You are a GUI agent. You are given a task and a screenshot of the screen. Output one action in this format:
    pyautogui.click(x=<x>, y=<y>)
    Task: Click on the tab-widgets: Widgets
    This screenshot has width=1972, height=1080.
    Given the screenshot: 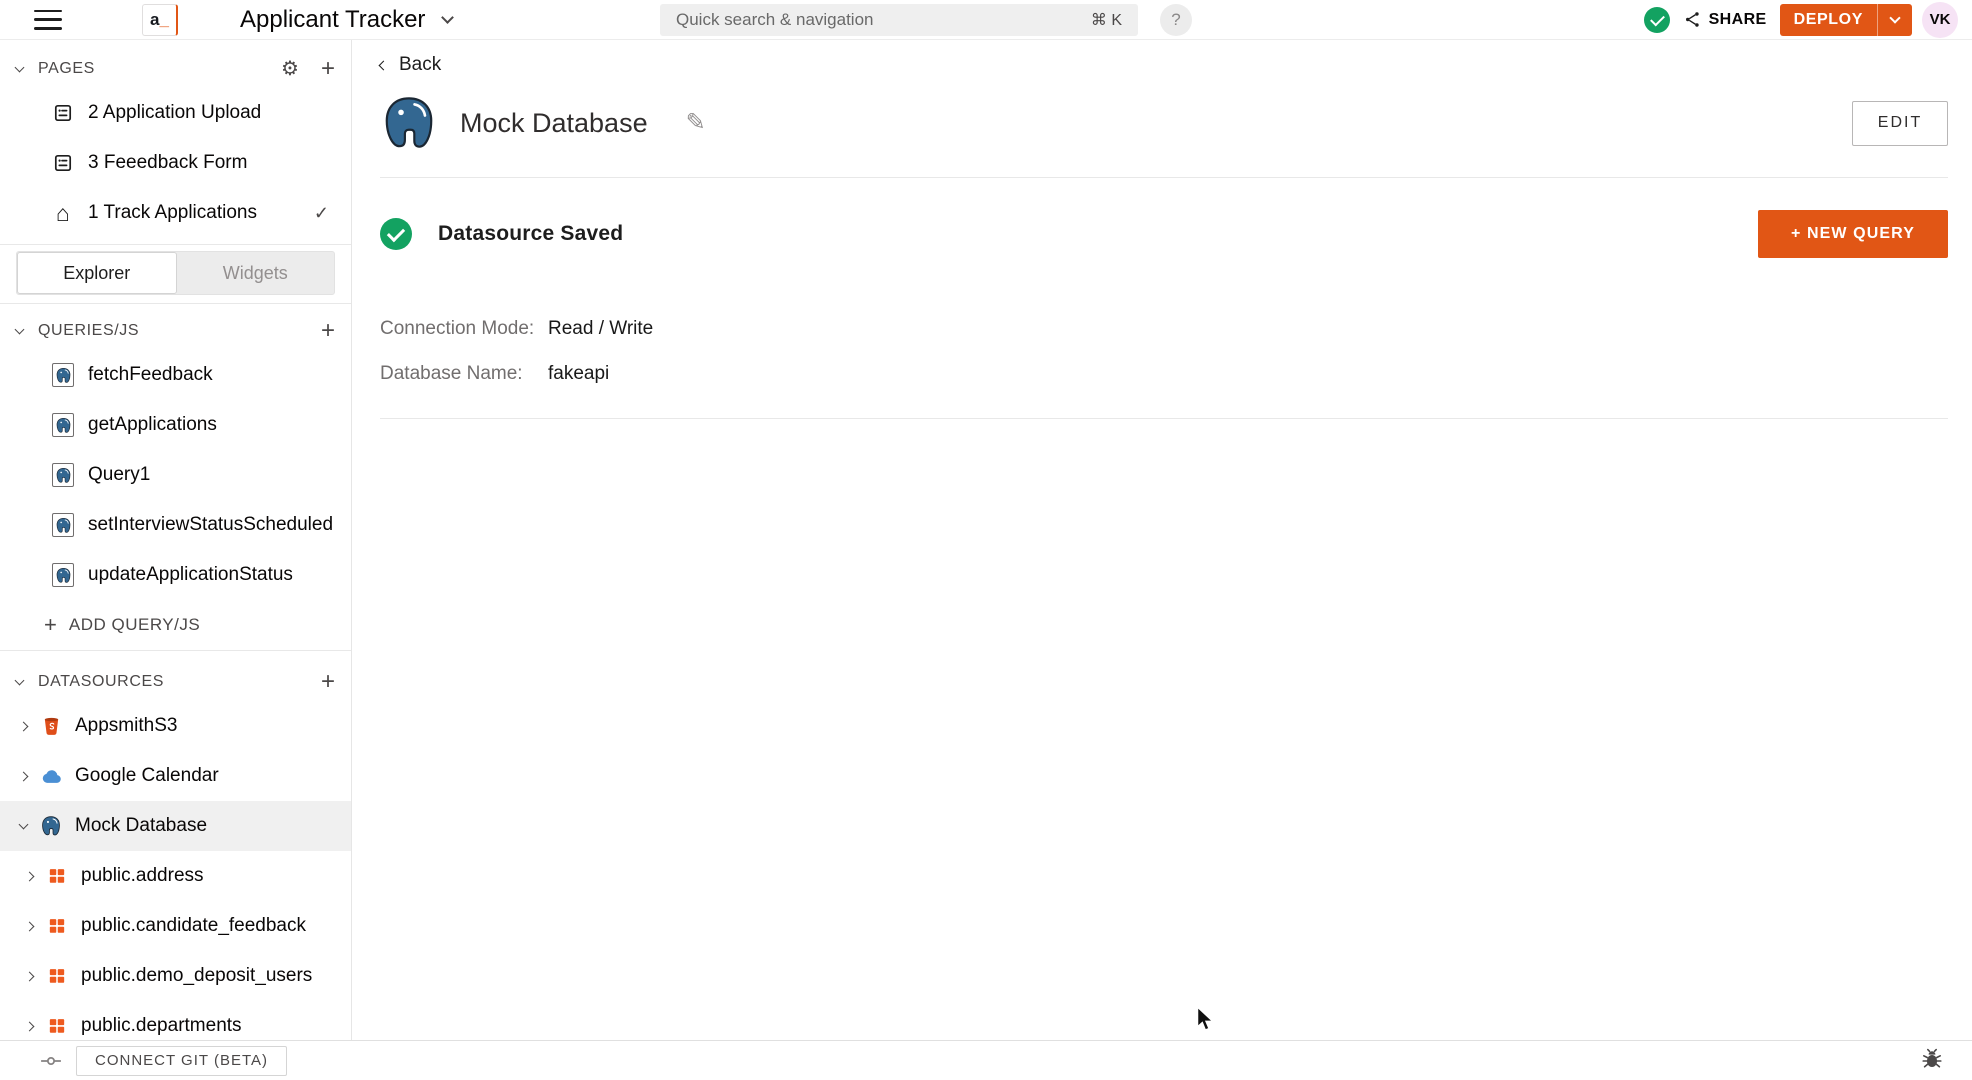 What is the action you would take?
    pyautogui.click(x=256, y=273)
    